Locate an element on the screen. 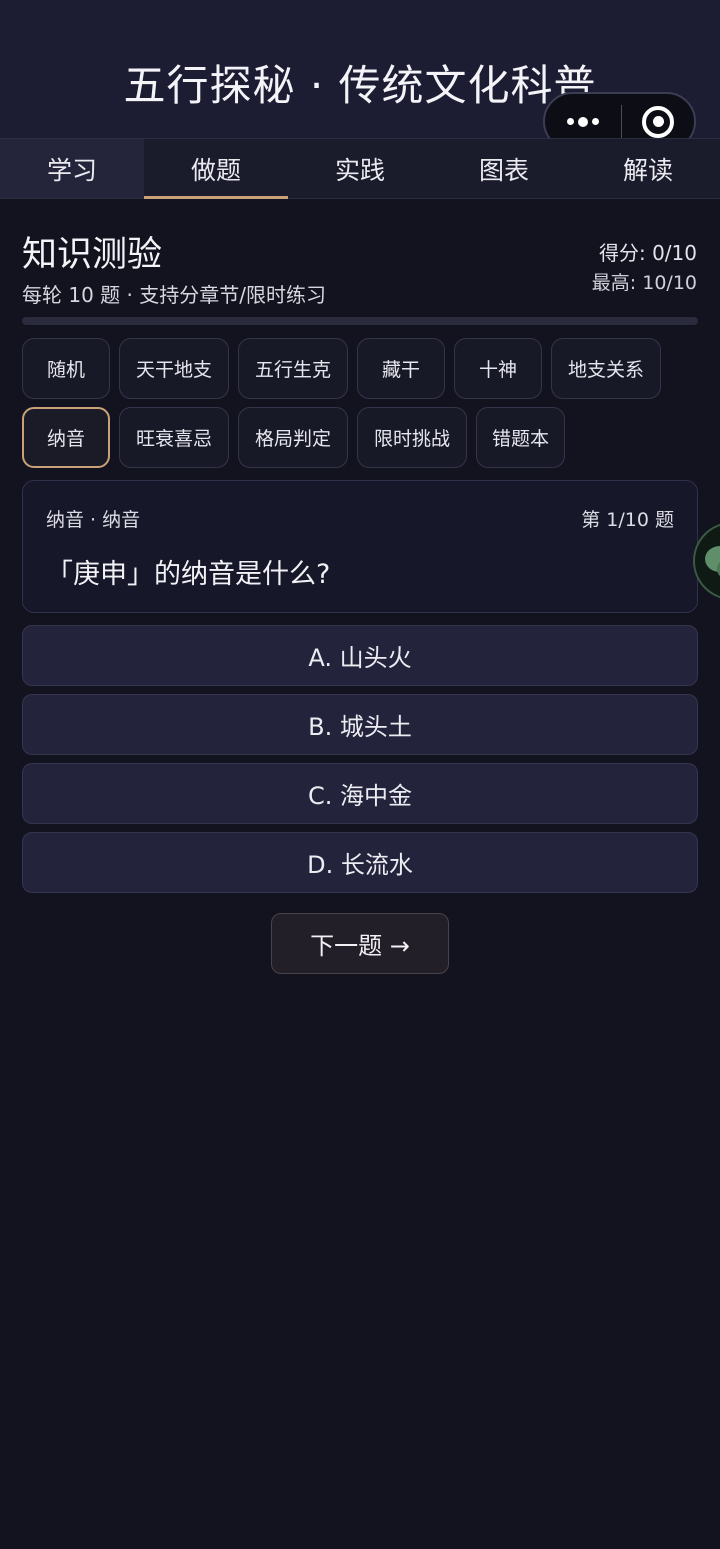 This screenshot has width=720, height=1549. score-text: 得分: 0/10 is located at coordinates (647, 253).